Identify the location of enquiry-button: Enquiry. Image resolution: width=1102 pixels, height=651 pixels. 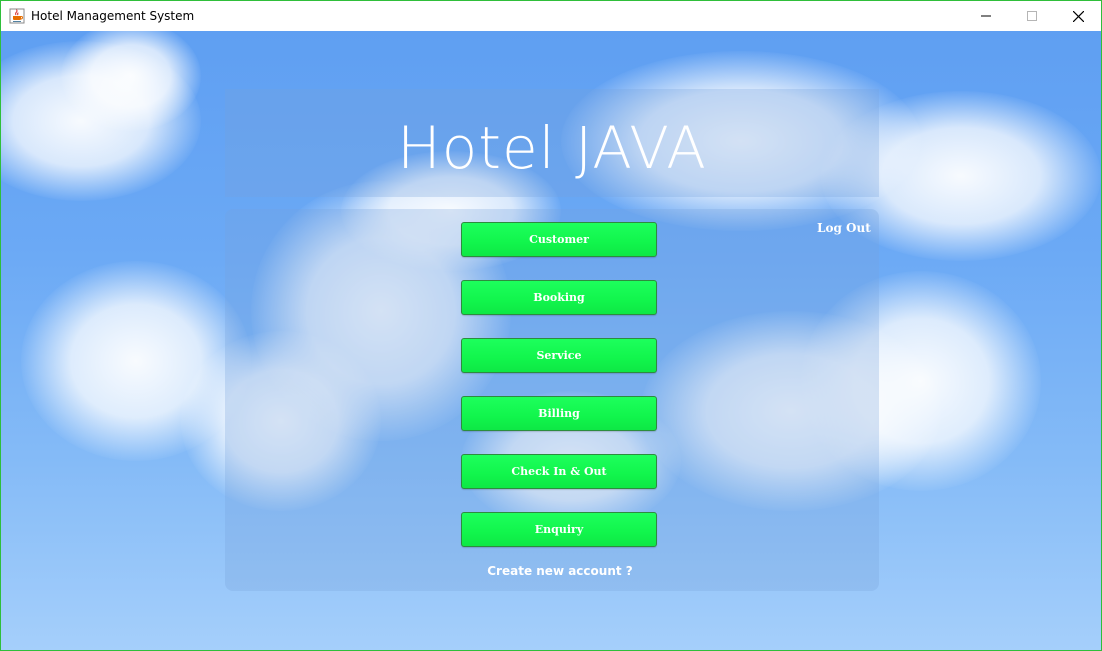
(559, 529).